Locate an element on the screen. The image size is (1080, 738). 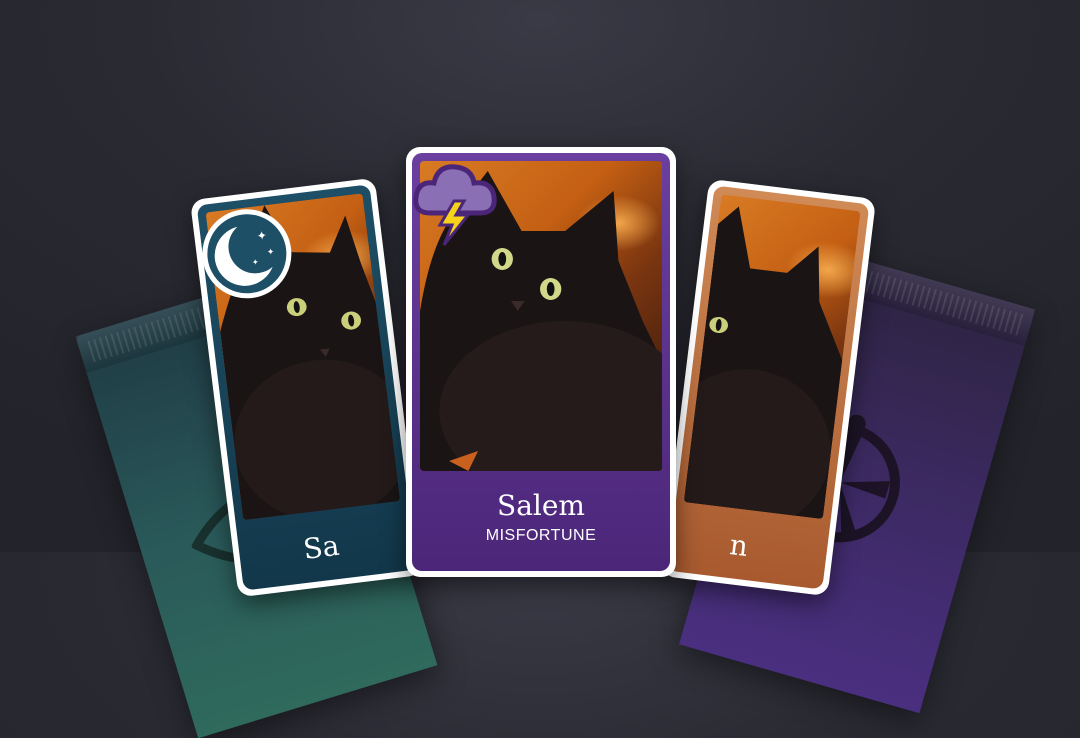
card-center-featured: Salem MISFORTUNE is located at coordinates (541, 362).